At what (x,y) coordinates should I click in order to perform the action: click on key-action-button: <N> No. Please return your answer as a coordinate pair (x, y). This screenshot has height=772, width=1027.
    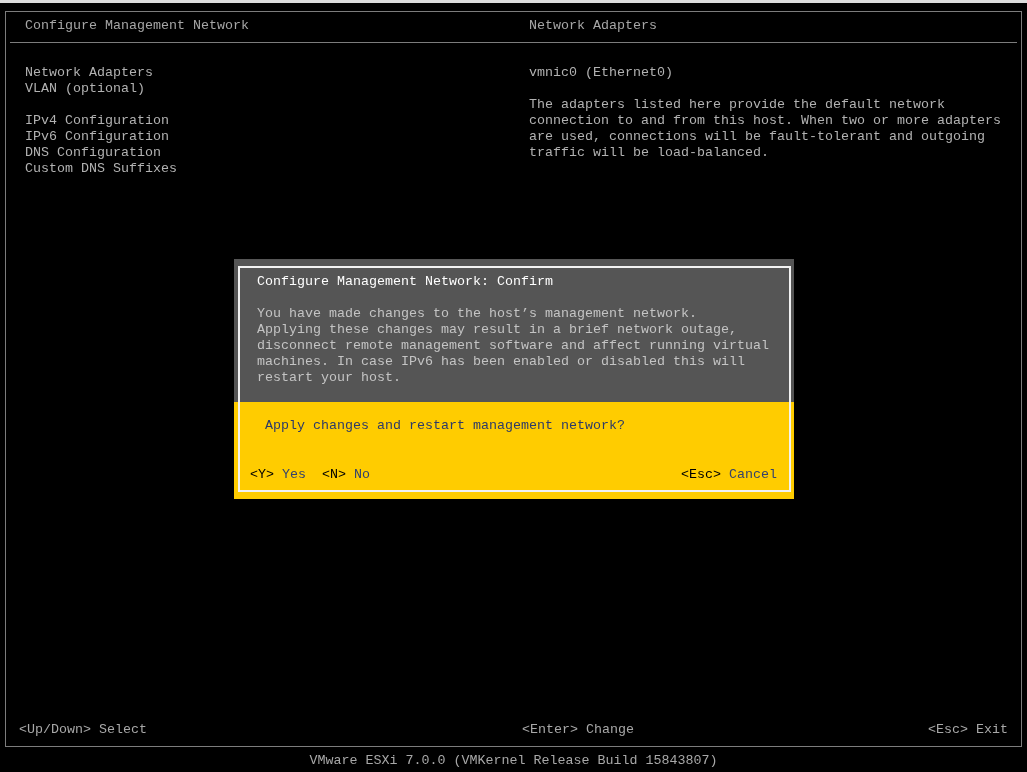
    Looking at the image, I should click on (346, 475).